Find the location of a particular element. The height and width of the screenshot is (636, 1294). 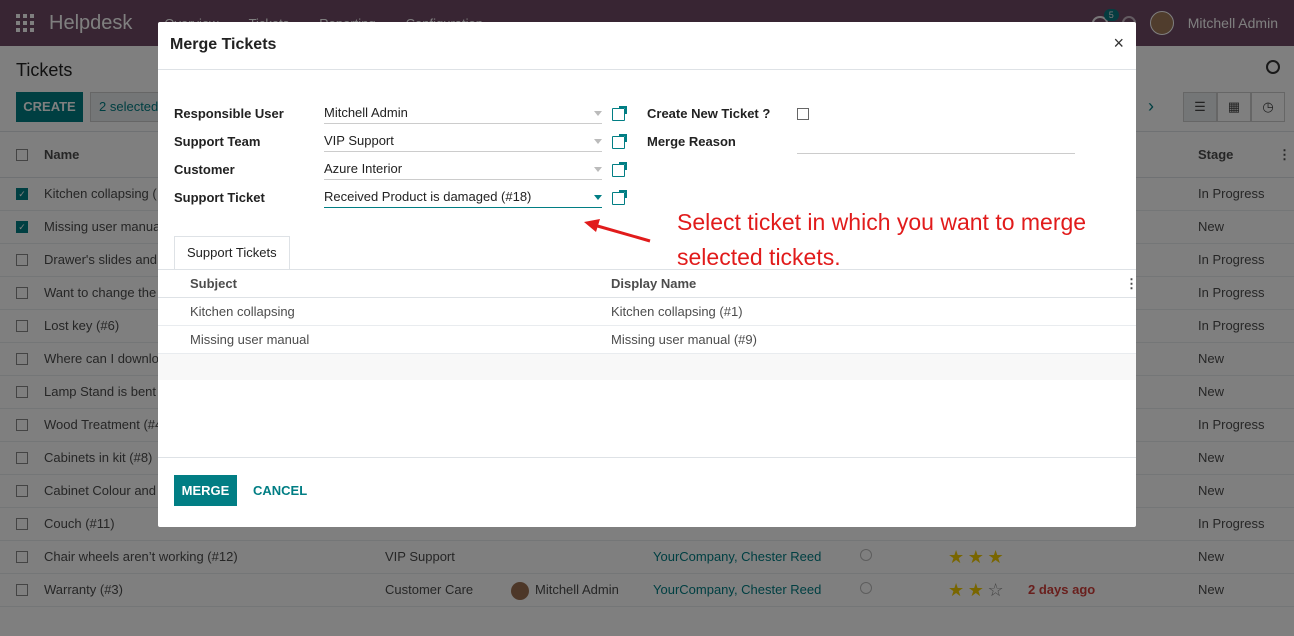

annotation-arrow is located at coordinates (617, 231).